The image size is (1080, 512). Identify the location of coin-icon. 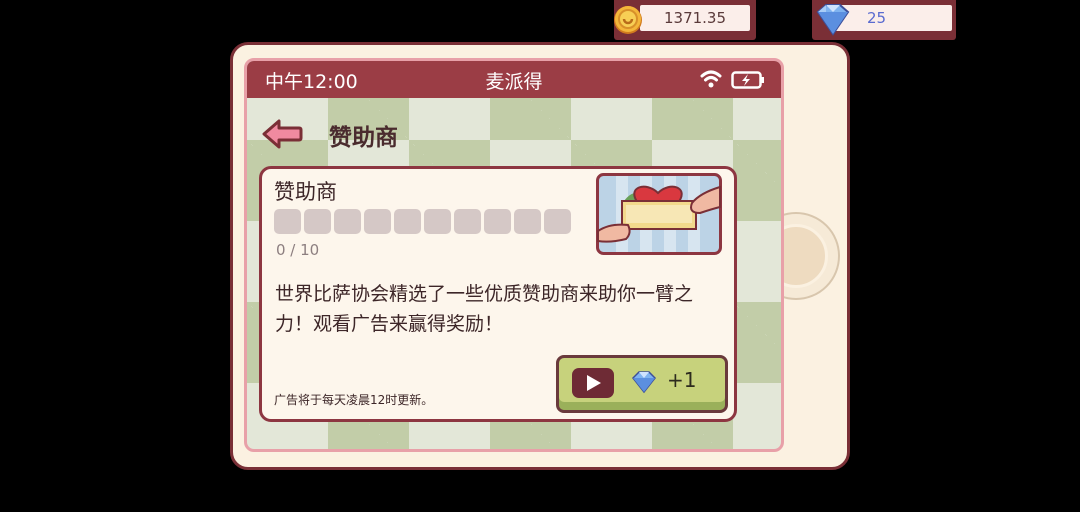
(628, 20).